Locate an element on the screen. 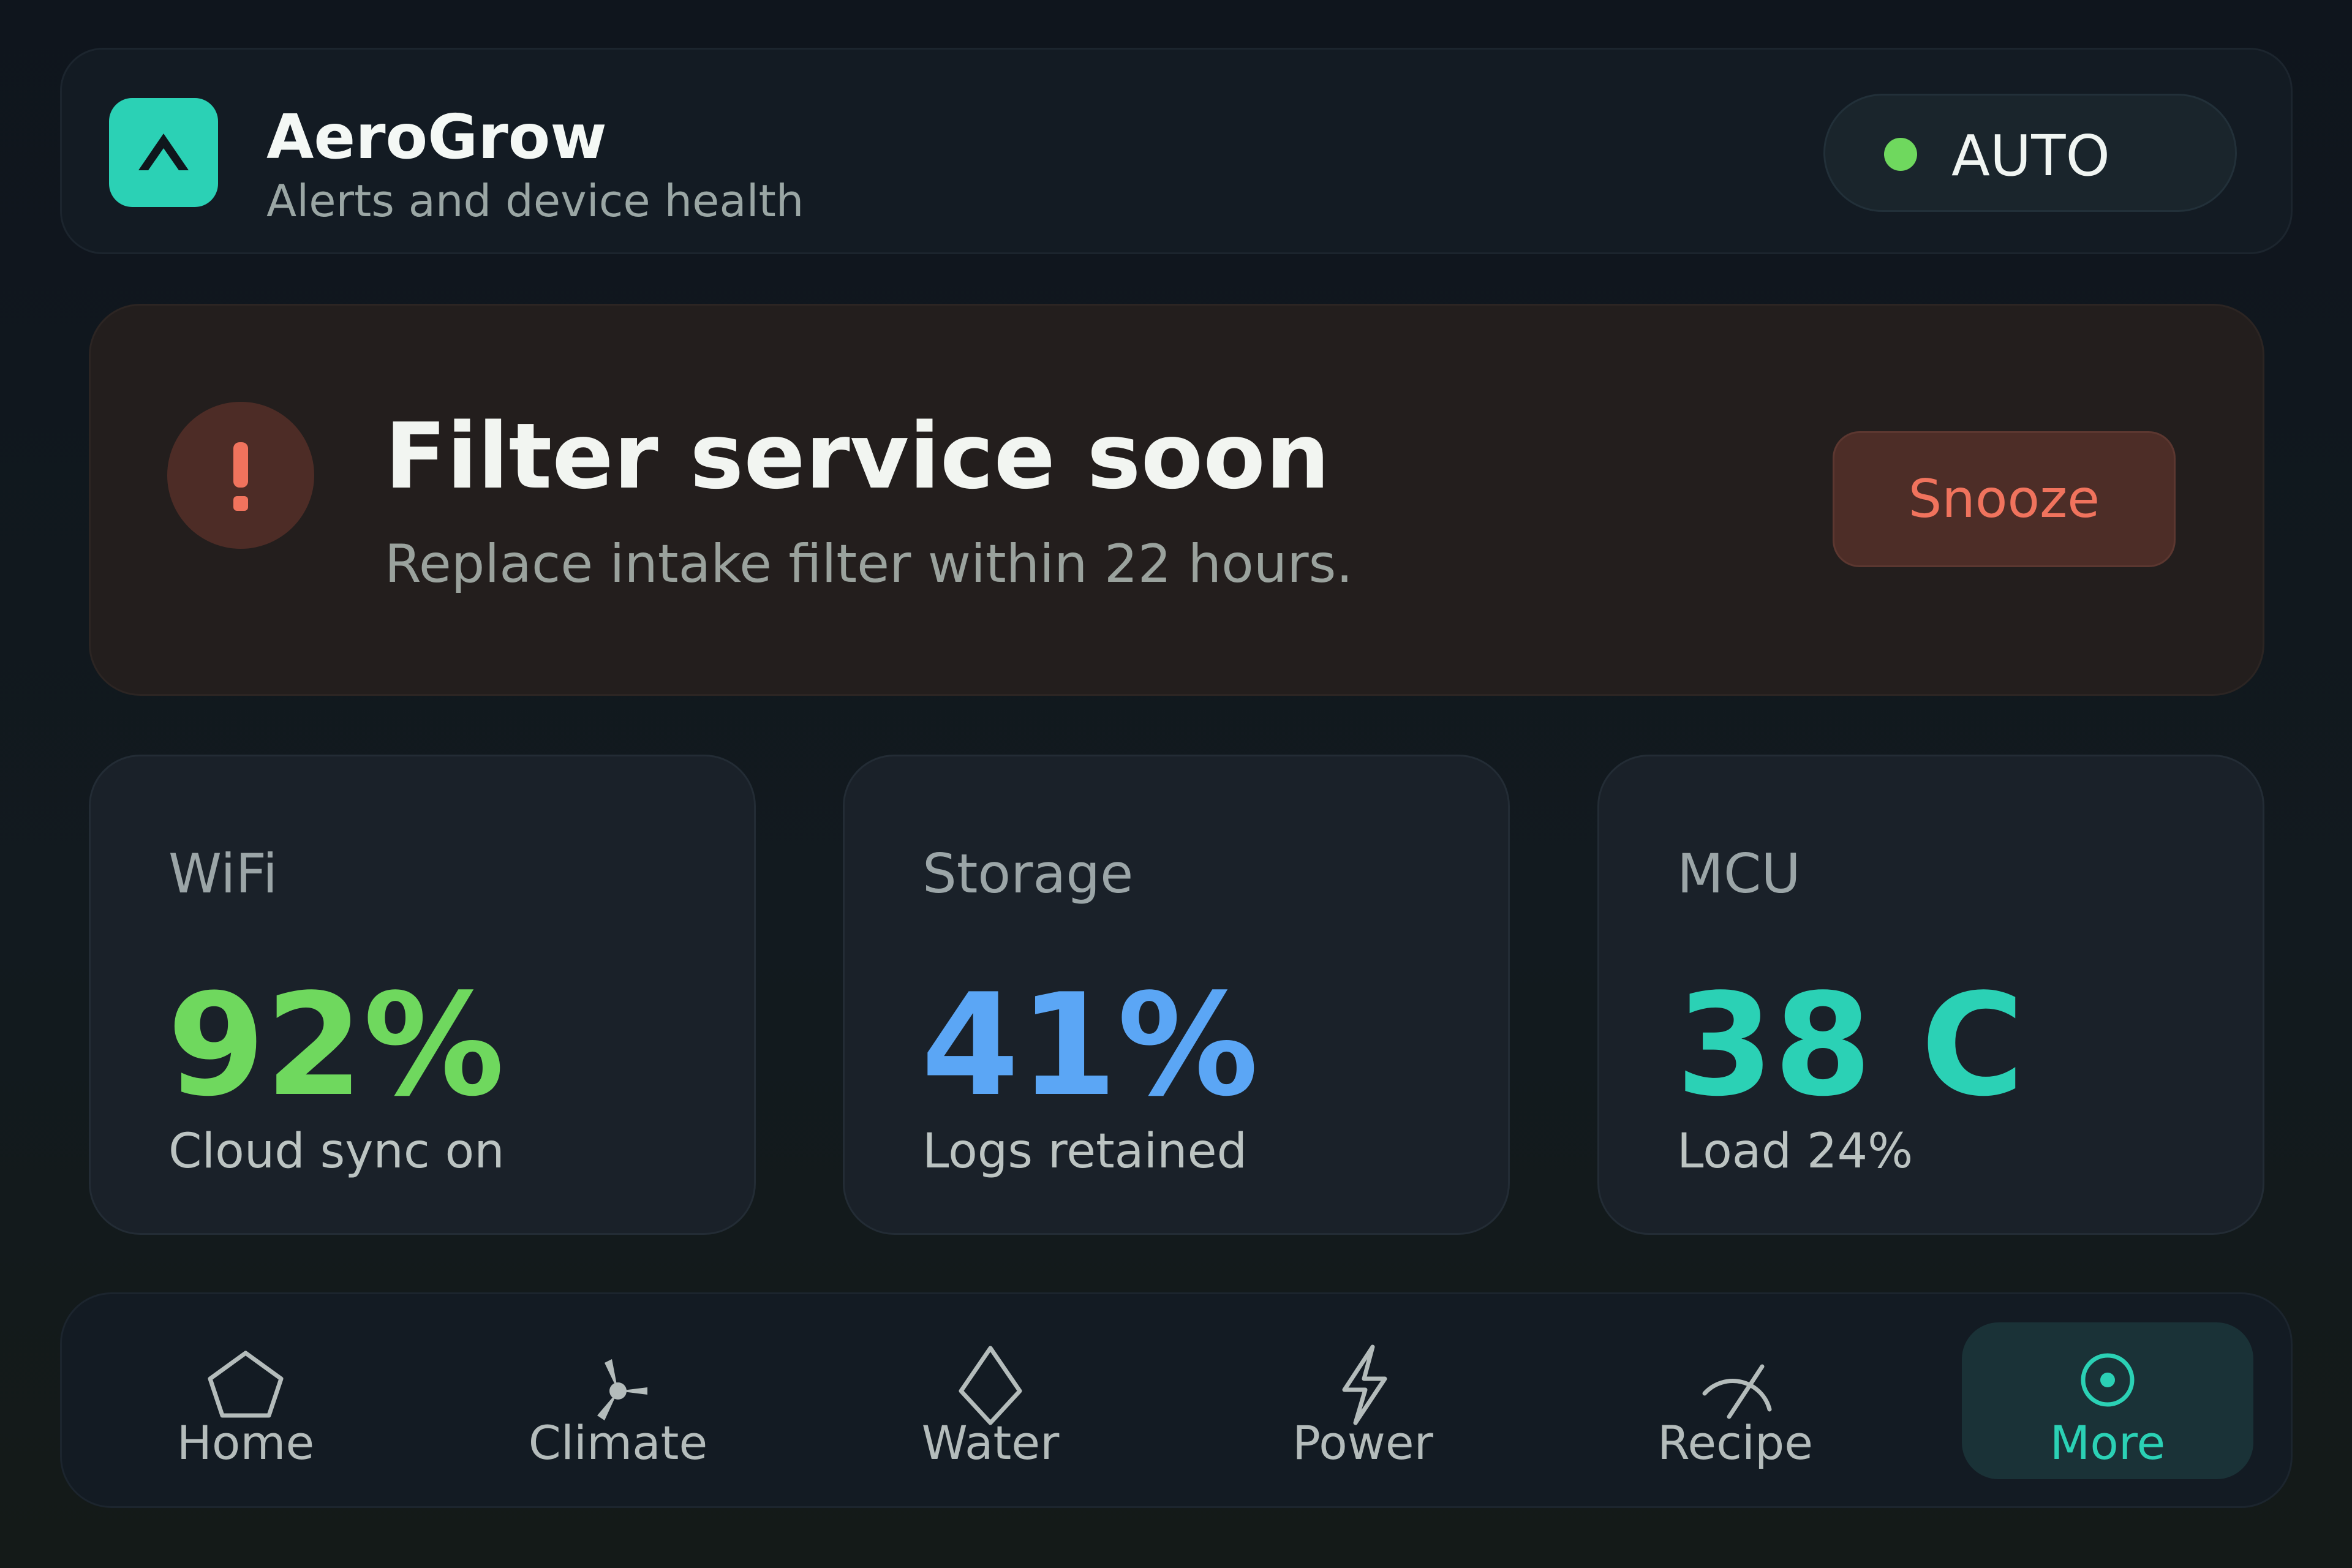 The image size is (2352, 1568). exclamation-icon is located at coordinates (241, 476).